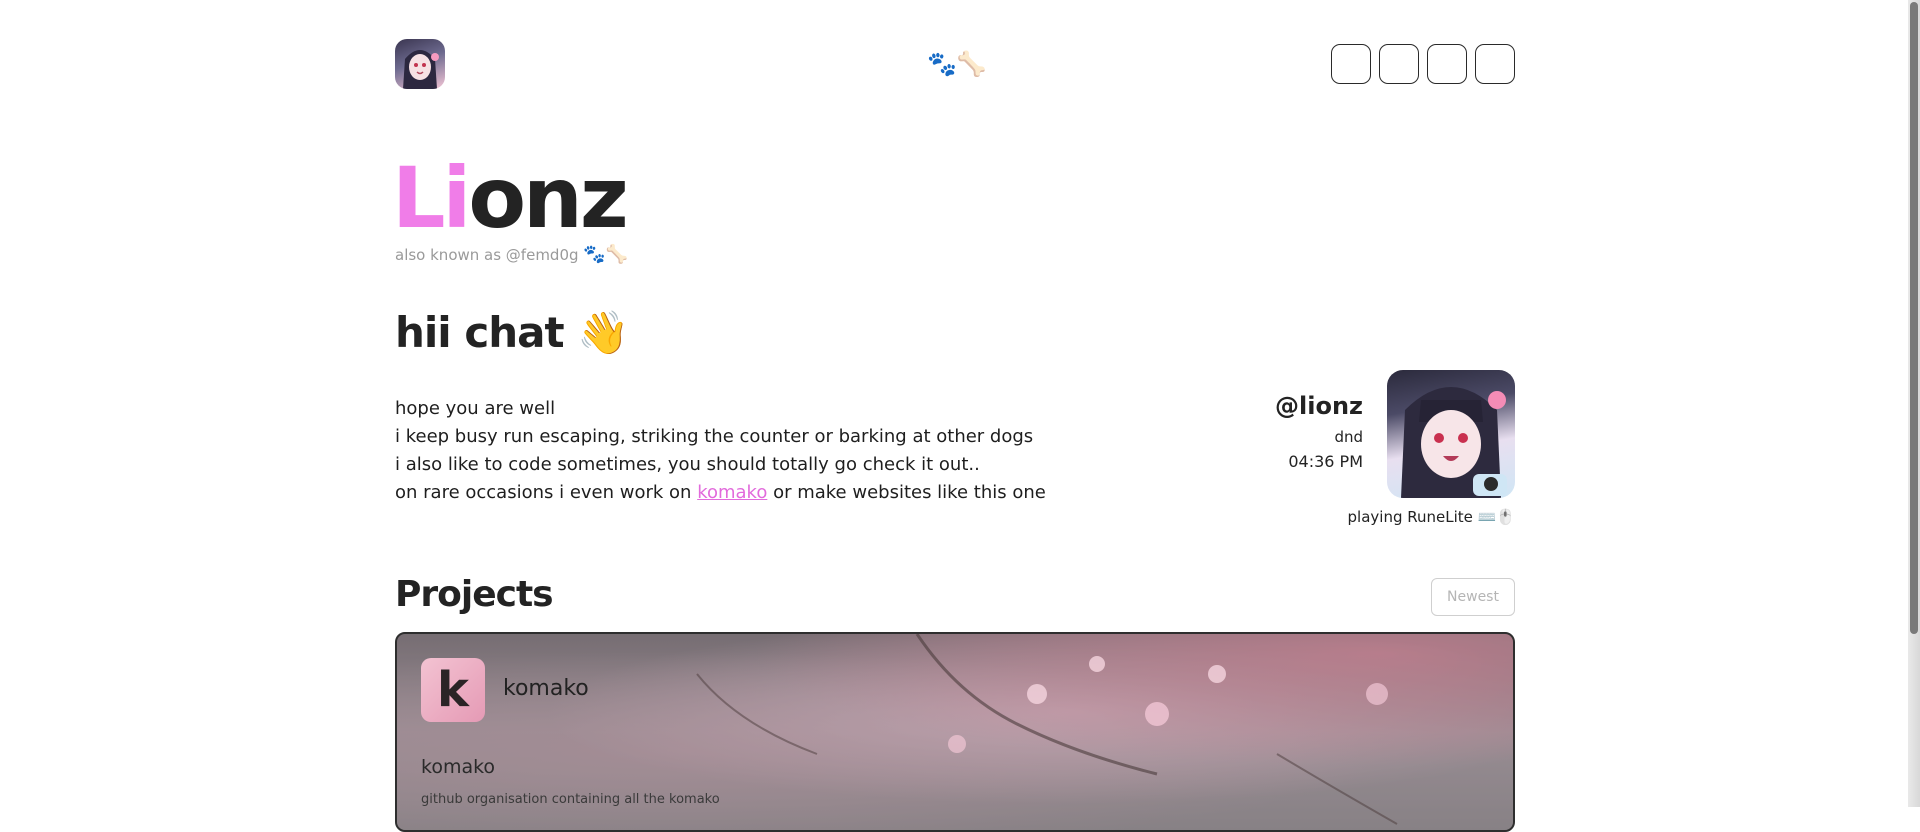 Image resolution: width=1920 pixels, height=832 pixels. I want to click on project-icon-letter: k, so click(453, 690).